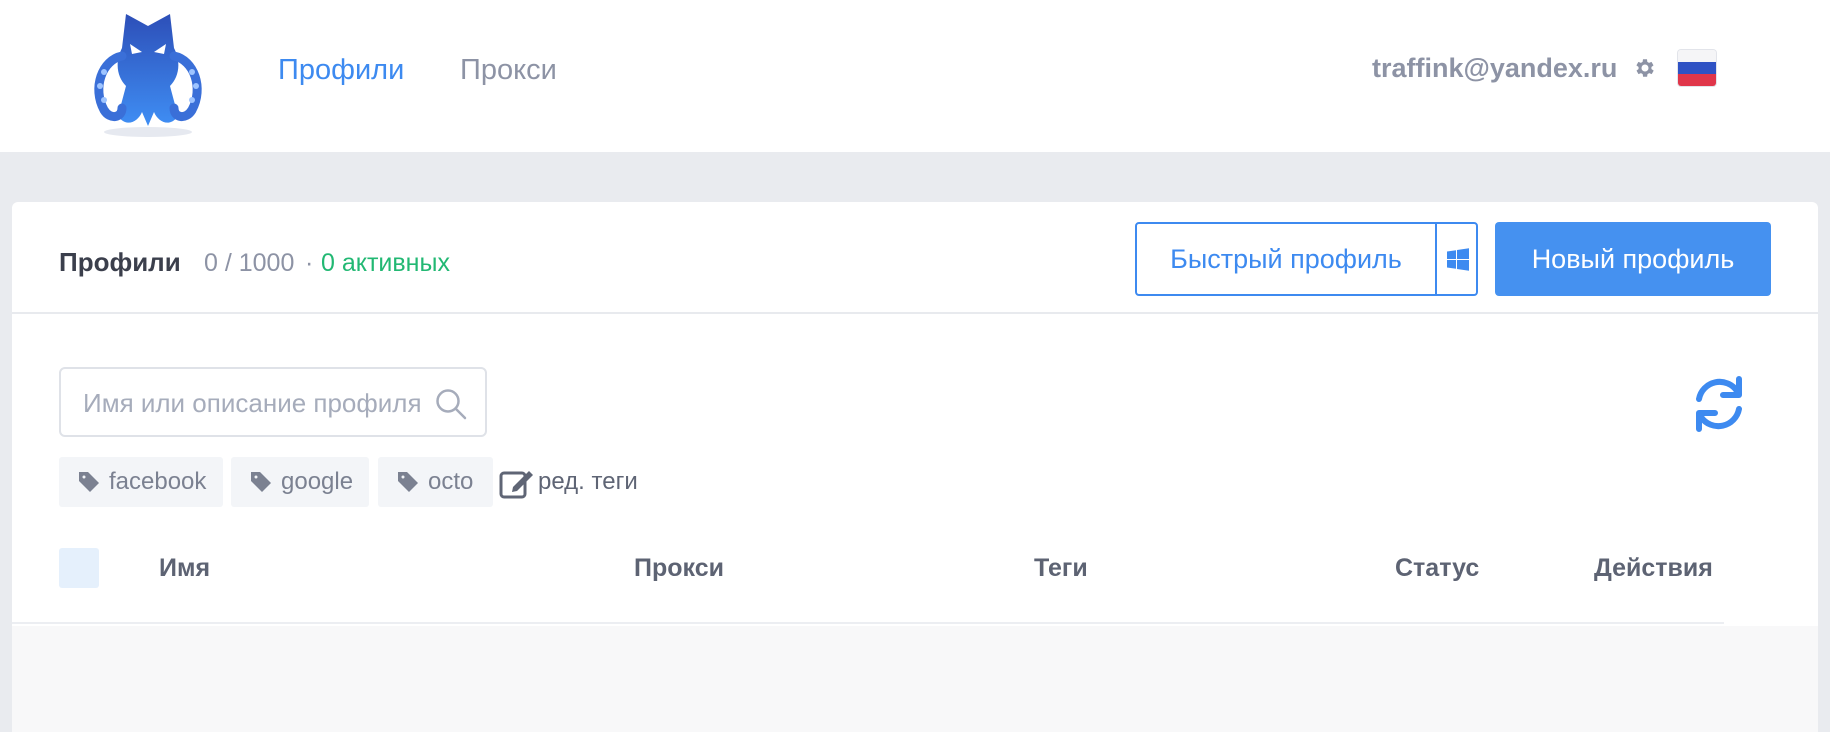 This screenshot has height=732, width=1830. I want to click on gear-icon, so click(1645, 68).